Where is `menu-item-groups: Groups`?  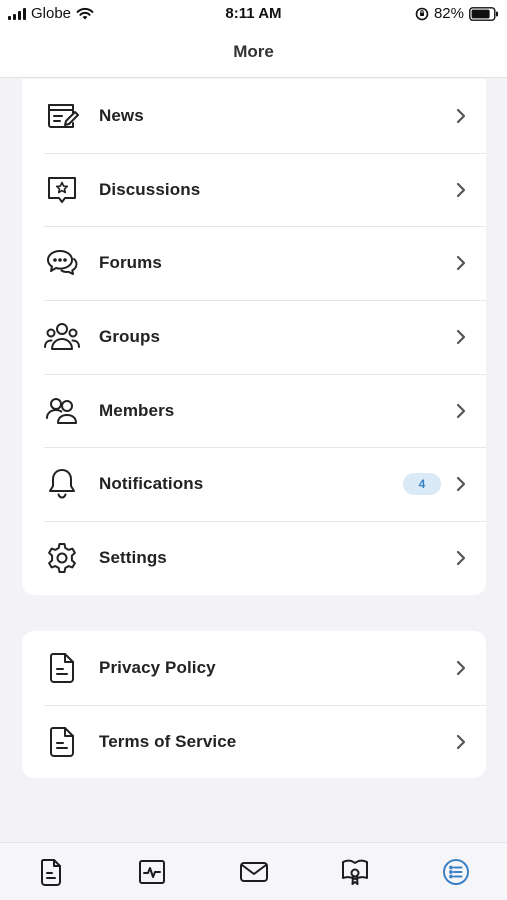 menu-item-groups: Groups is located at coordinates (254, 337).